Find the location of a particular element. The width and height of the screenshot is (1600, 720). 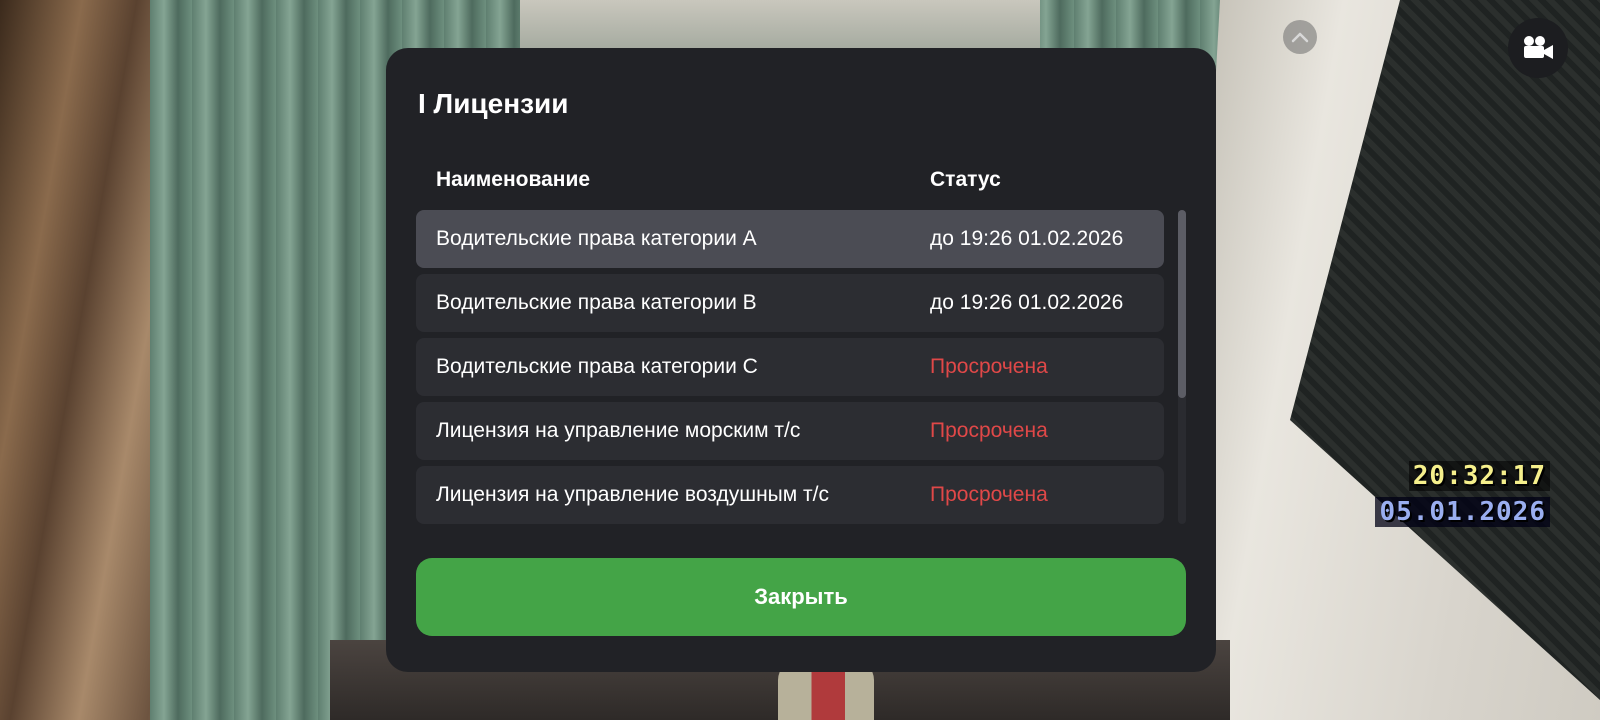

game-clock-time: 20:32:17 is located at coordinates (1479, 476).